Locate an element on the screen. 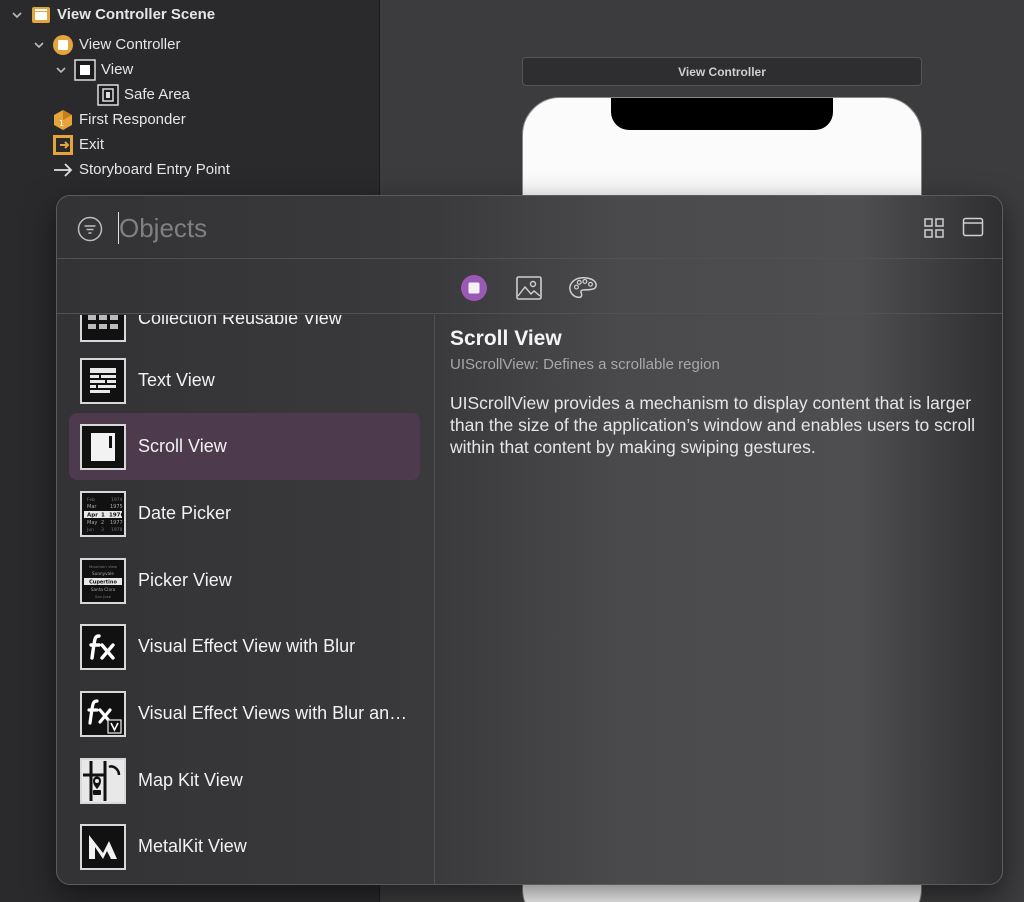 Image resolution: width=1024 pixels, height=902 pixels. outline-item-label: View Controller Scene is located at coordinates (136, 14).